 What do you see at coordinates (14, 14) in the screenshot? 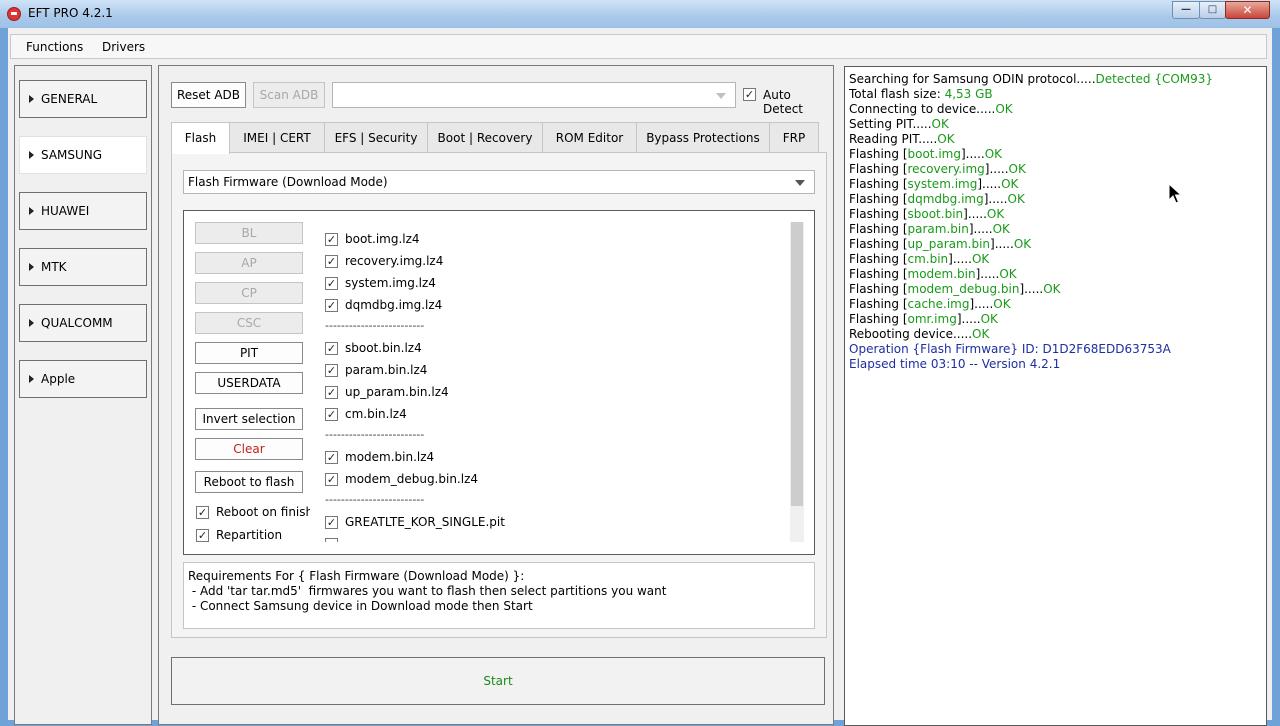
I see `app-logo-icon` at bounding box center [14, 14].